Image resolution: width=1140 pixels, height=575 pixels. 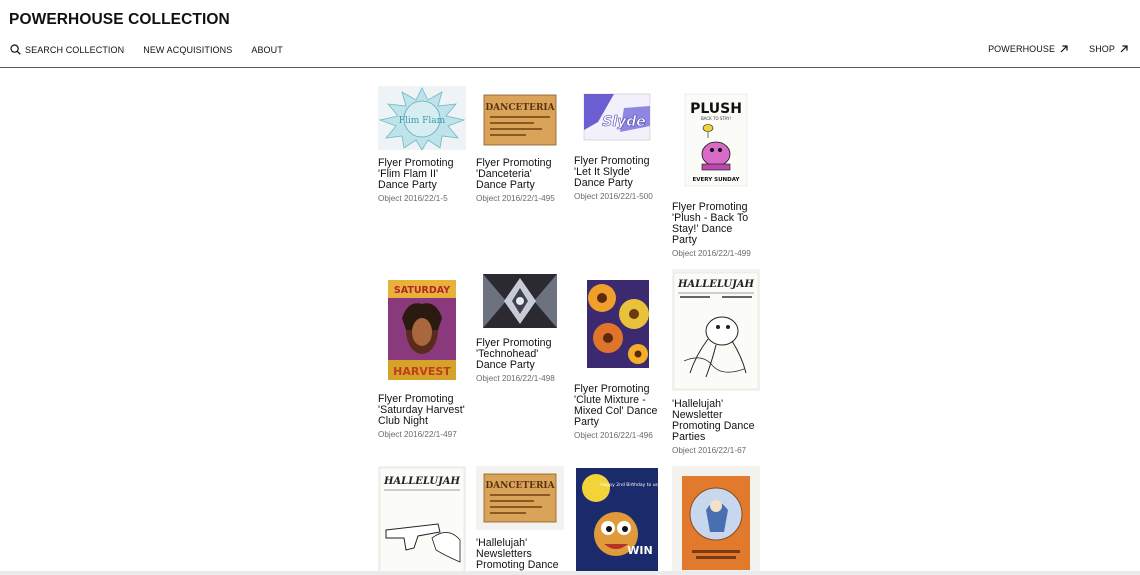 I want to click on thumb-text: PLUSH, so click(x=716, y=109).